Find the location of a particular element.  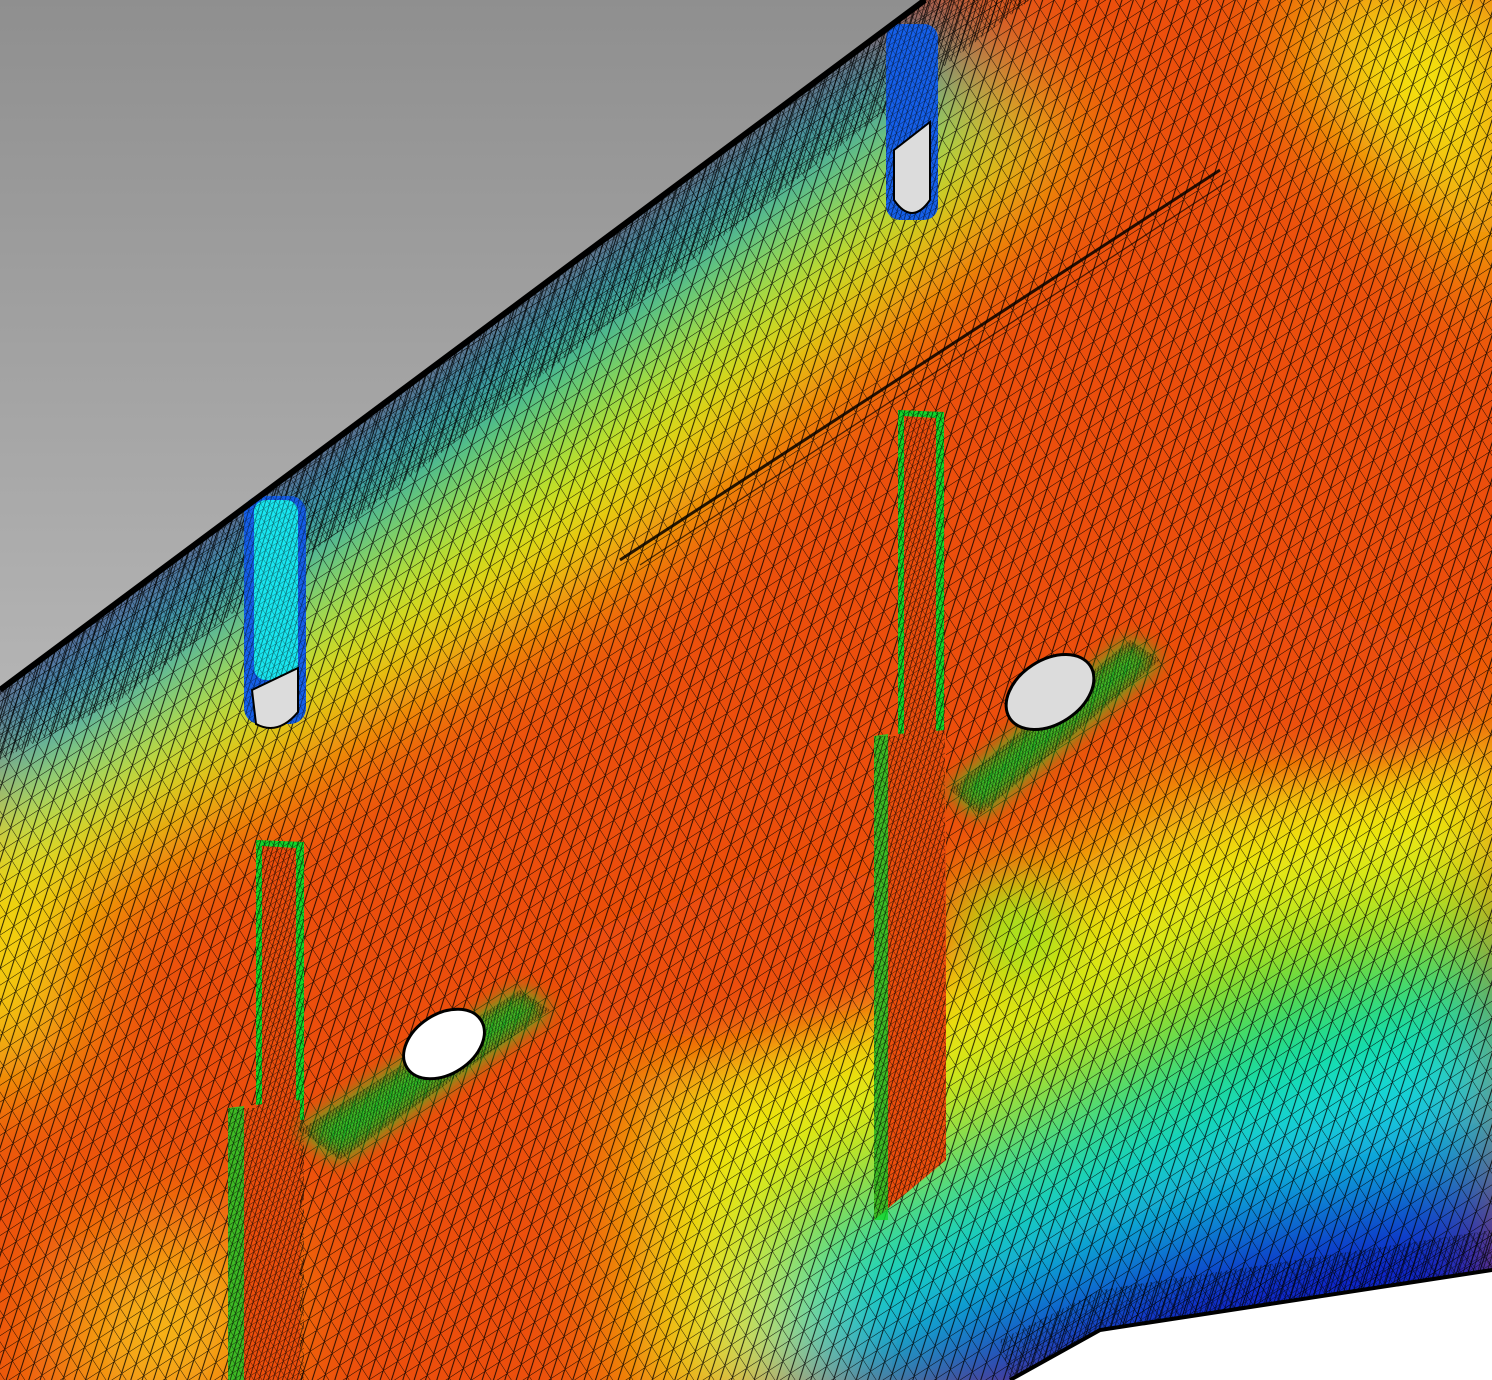

upper-slot-left is located at coordinates (275, 612).